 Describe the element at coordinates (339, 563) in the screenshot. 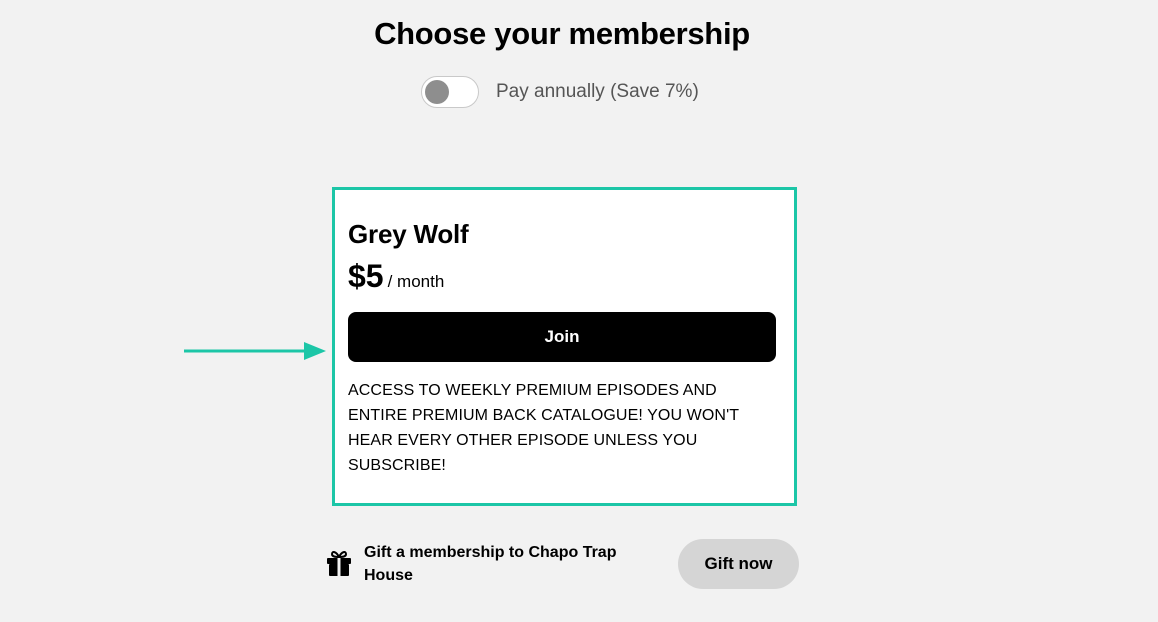

I see `gift-icon` at that location.